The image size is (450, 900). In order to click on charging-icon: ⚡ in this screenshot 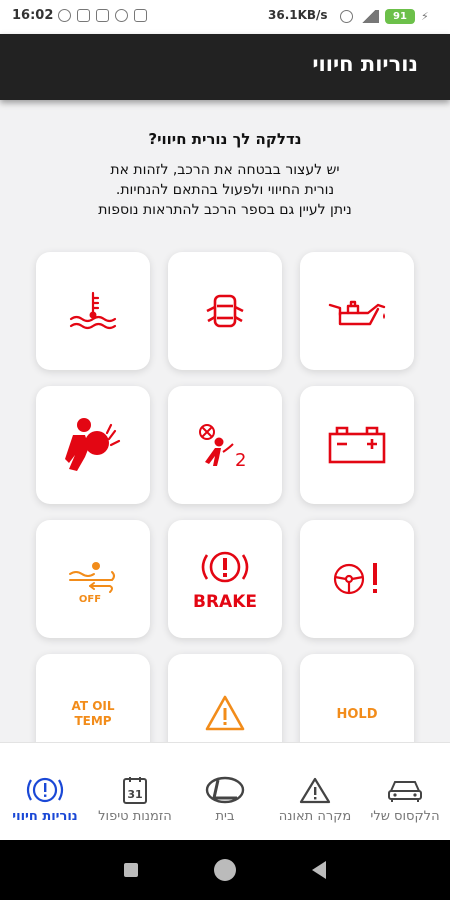, I will do `click(425, 16)`.